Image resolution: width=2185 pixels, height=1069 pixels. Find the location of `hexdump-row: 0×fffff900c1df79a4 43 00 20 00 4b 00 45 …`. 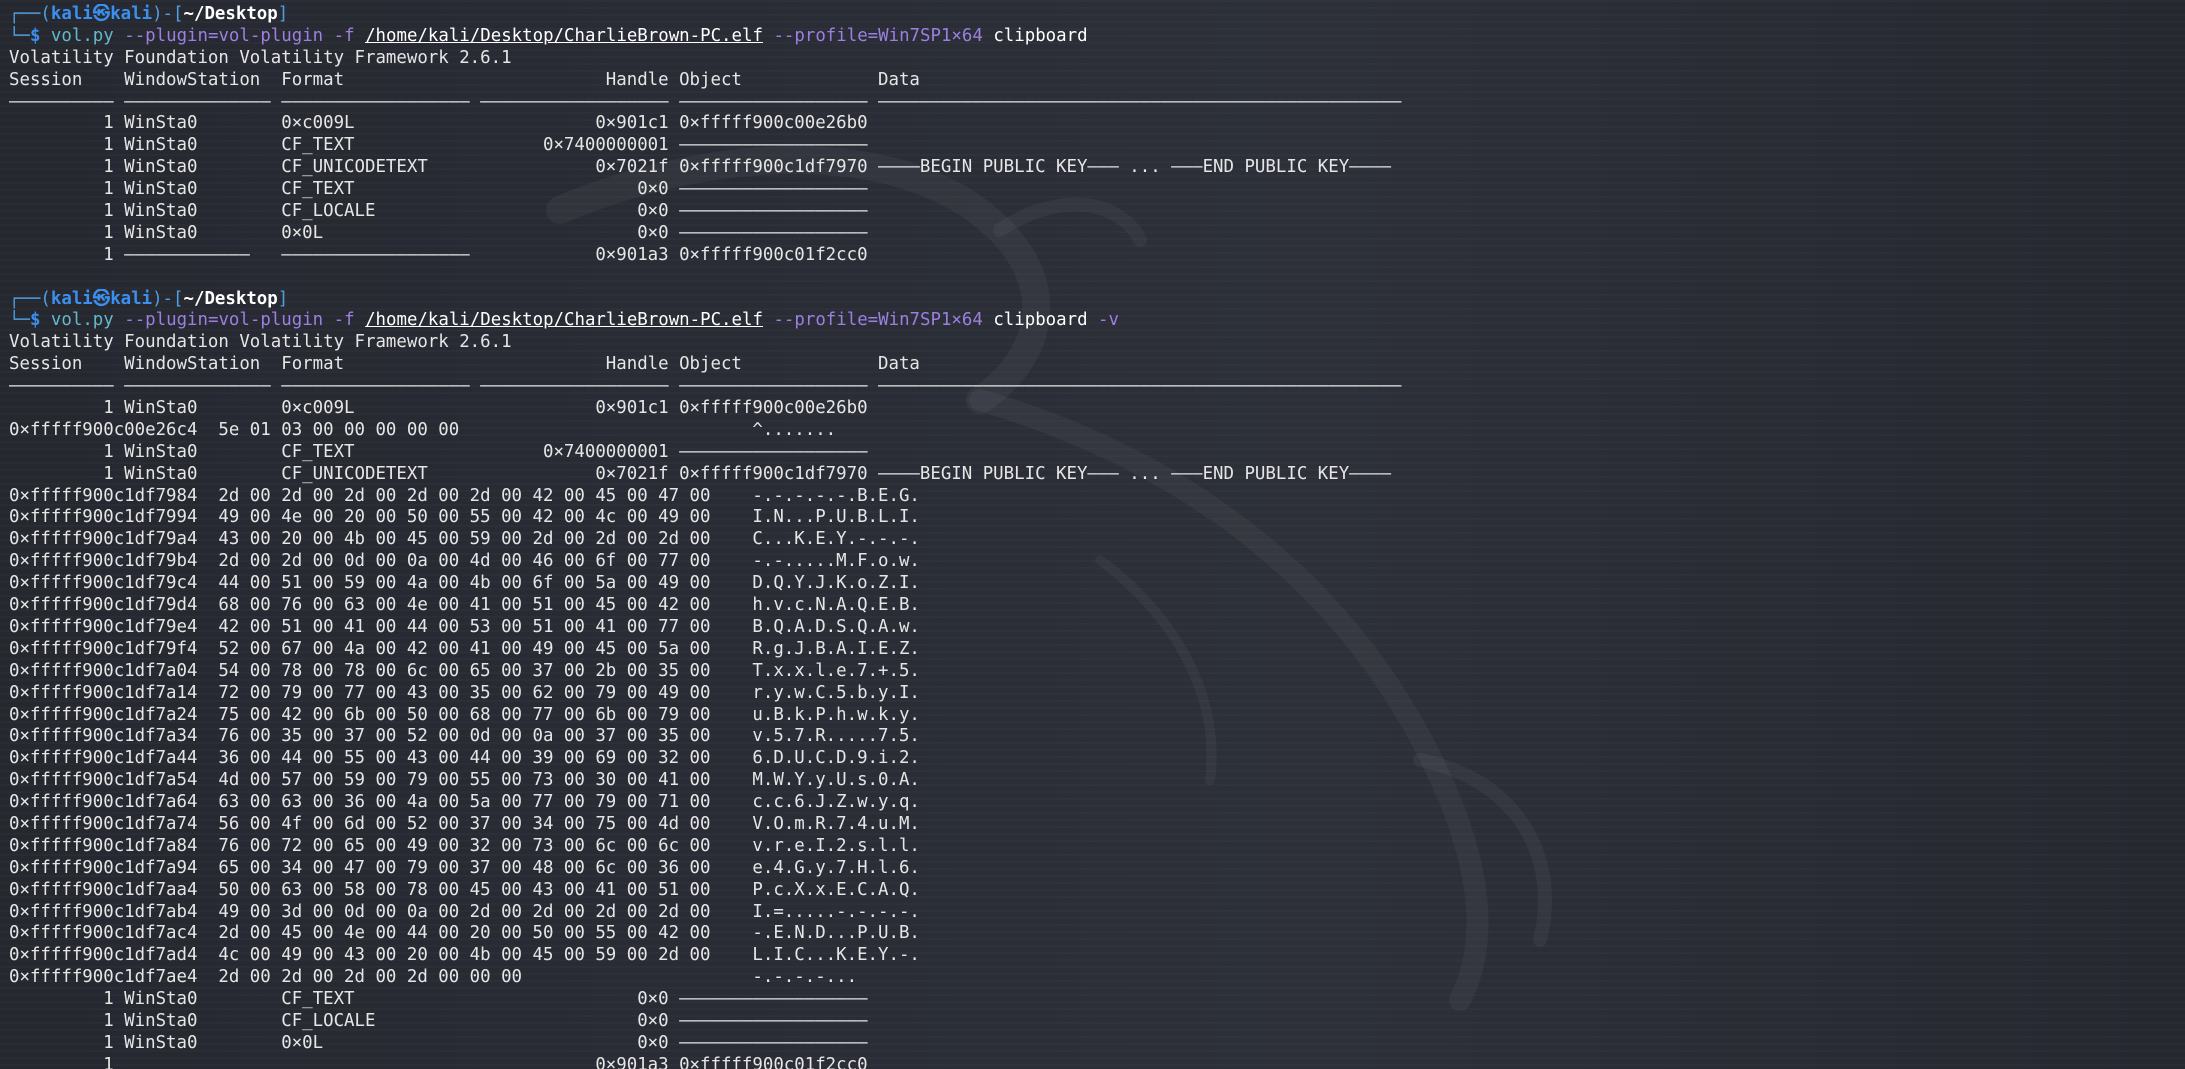

hexdump-row: 0×fffff900c1df79a4 43 00 20 00 4b 00 45 … is located at coordinates (464, 539).